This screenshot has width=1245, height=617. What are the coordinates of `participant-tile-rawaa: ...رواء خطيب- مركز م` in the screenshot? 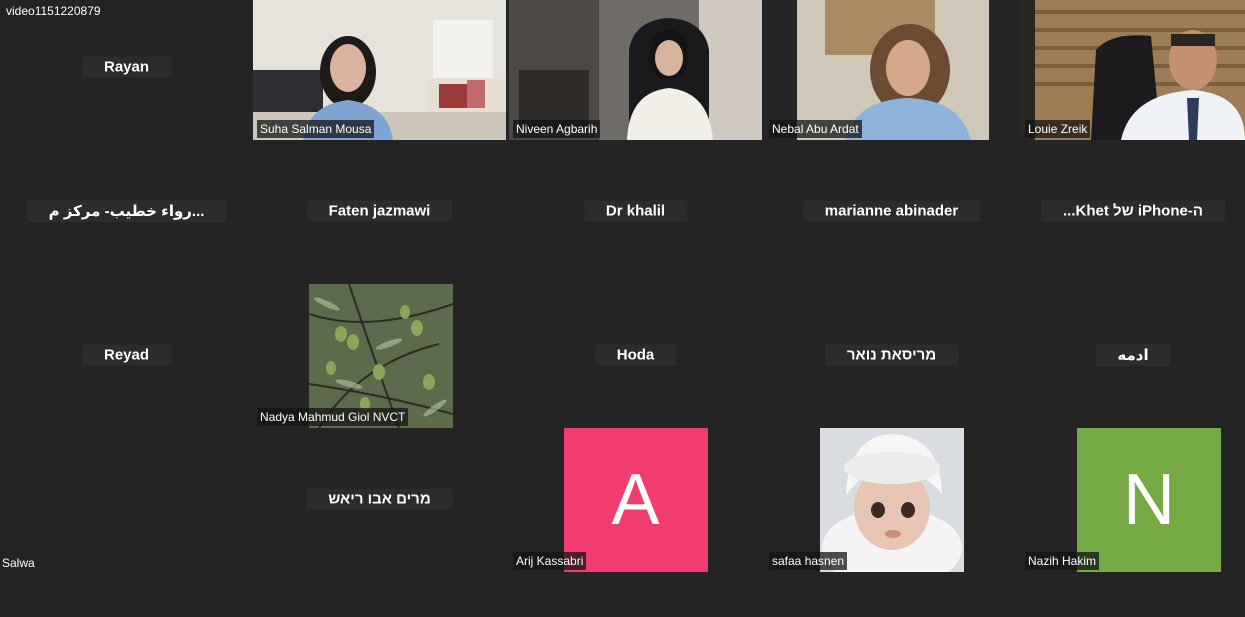 It's located at (126, 210).